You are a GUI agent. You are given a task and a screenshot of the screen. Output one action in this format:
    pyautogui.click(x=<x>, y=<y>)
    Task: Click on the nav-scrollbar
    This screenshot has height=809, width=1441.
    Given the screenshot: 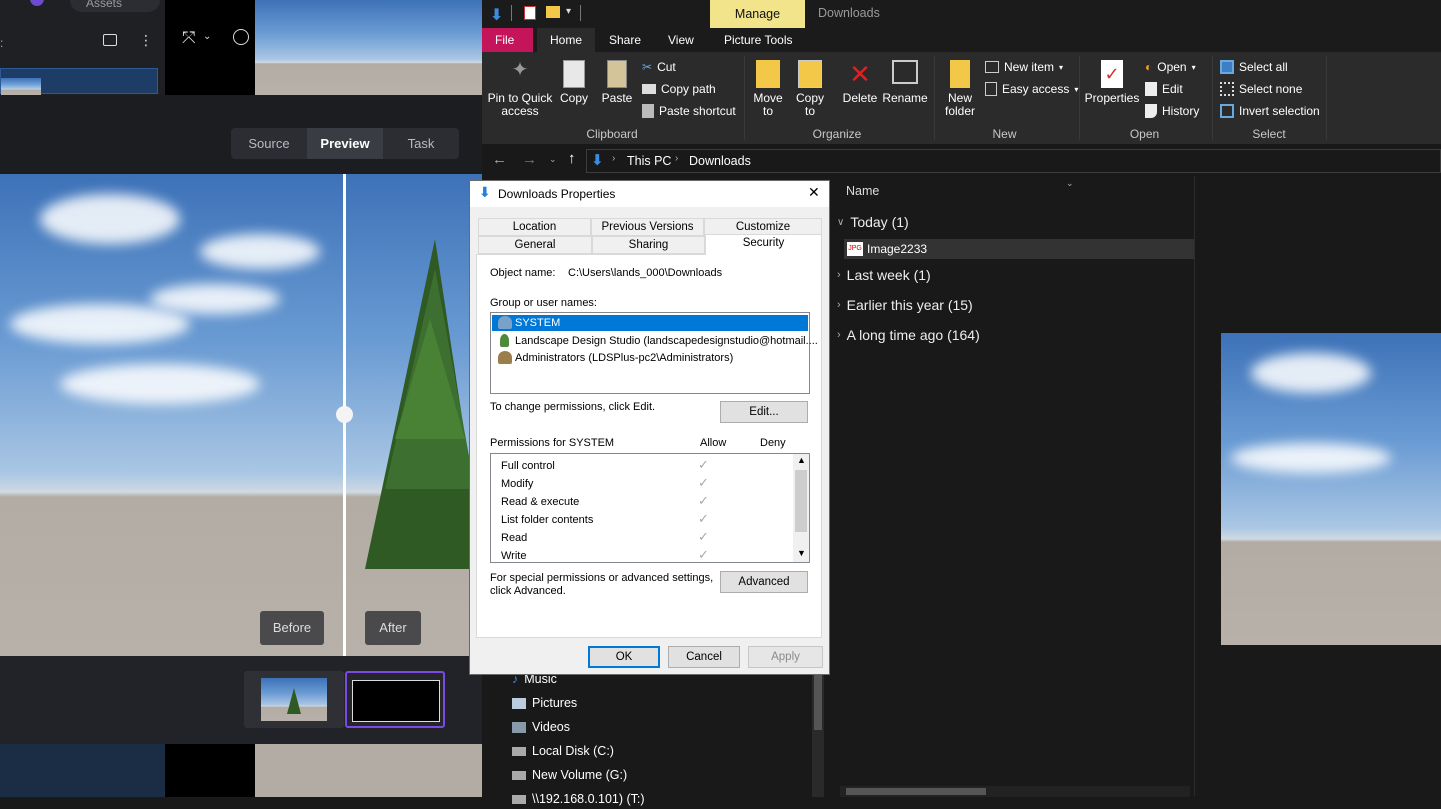 What is the action you would take?
    pyautogui.click(x=818, y=728)
    